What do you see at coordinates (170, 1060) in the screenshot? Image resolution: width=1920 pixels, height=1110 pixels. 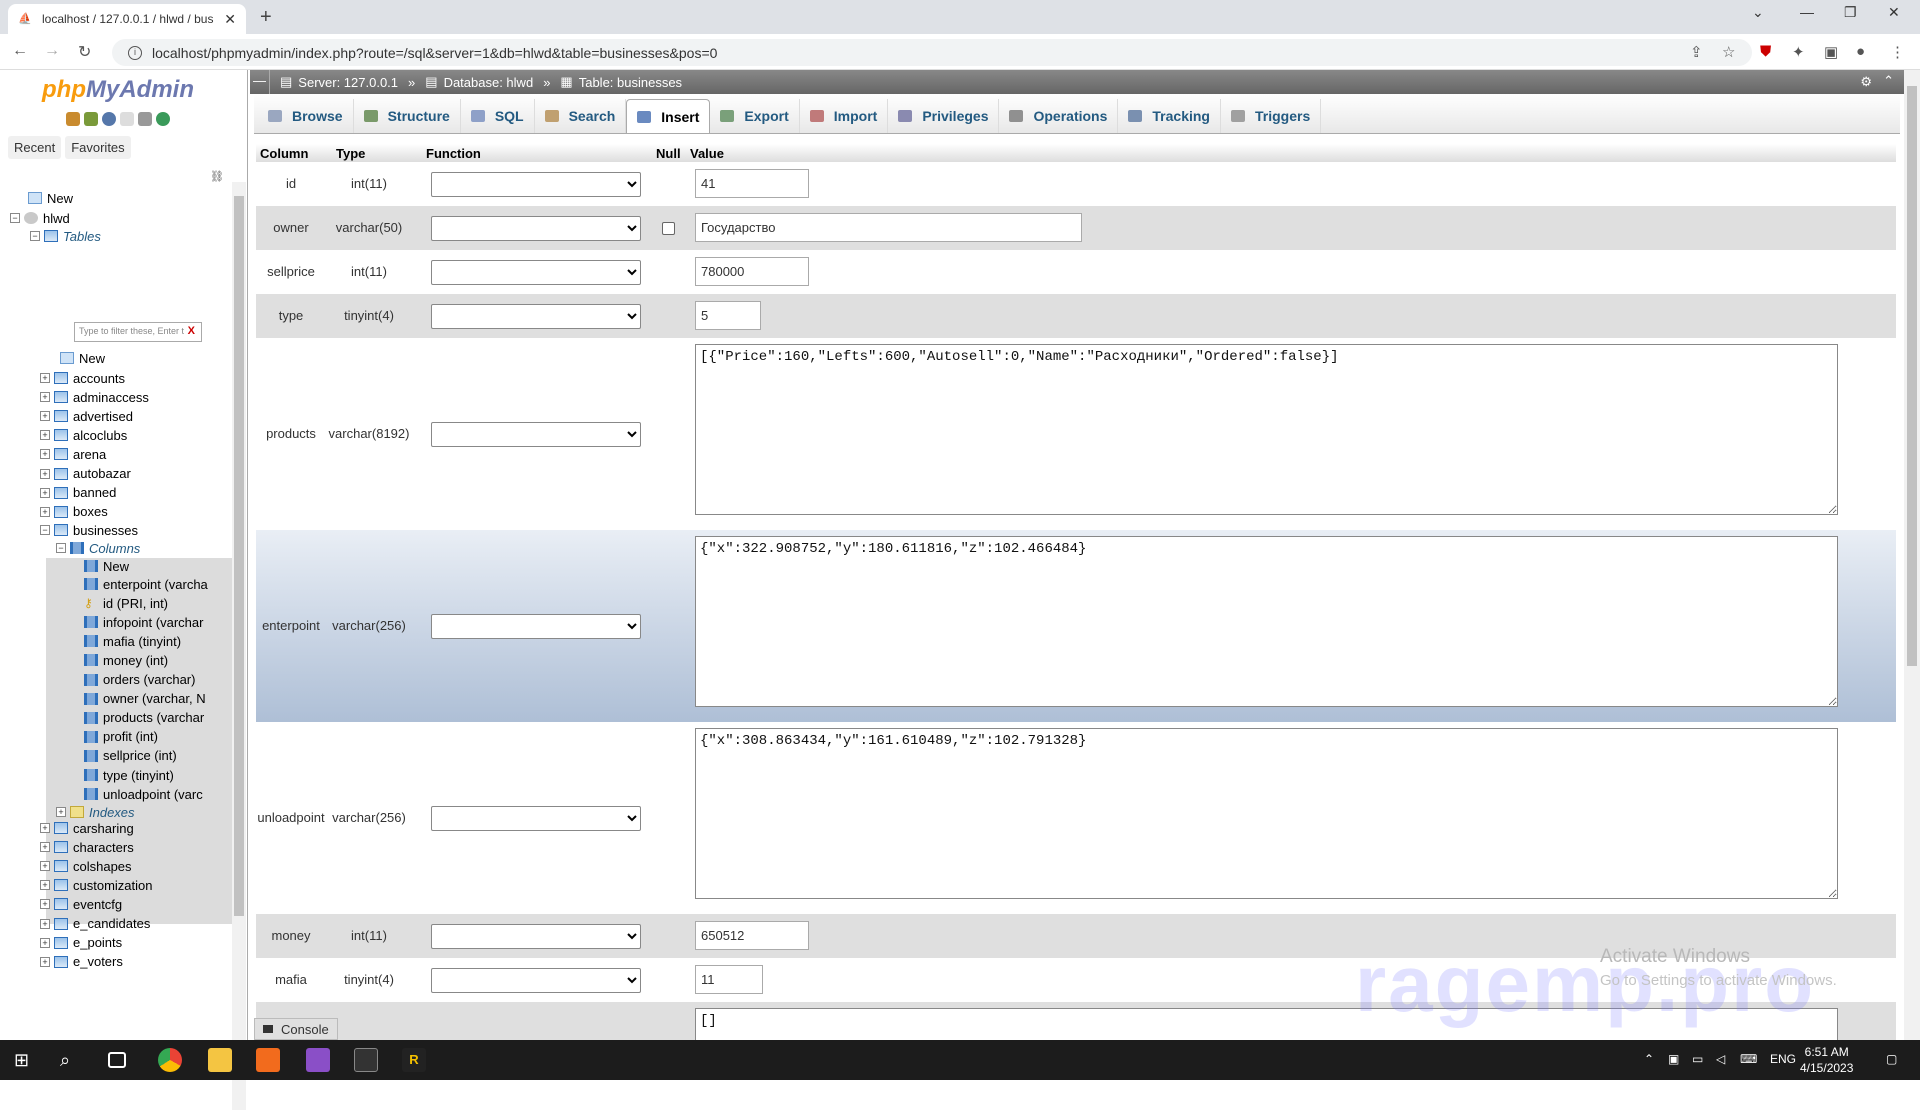 I see `chrome-icon` at bounding box center [170, 1060].